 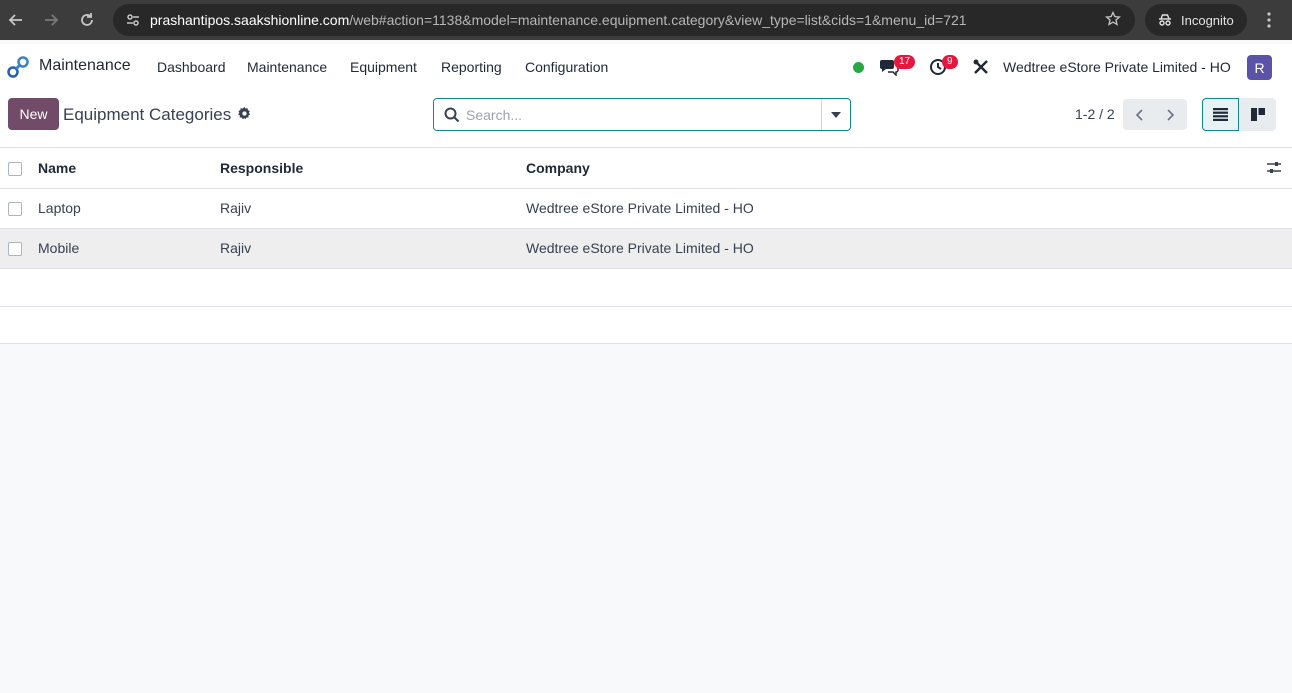 What do you see at coordinates (981, 67) in the screenshot?
I see `debug-tools-icon` at bounding box center [981, 67].